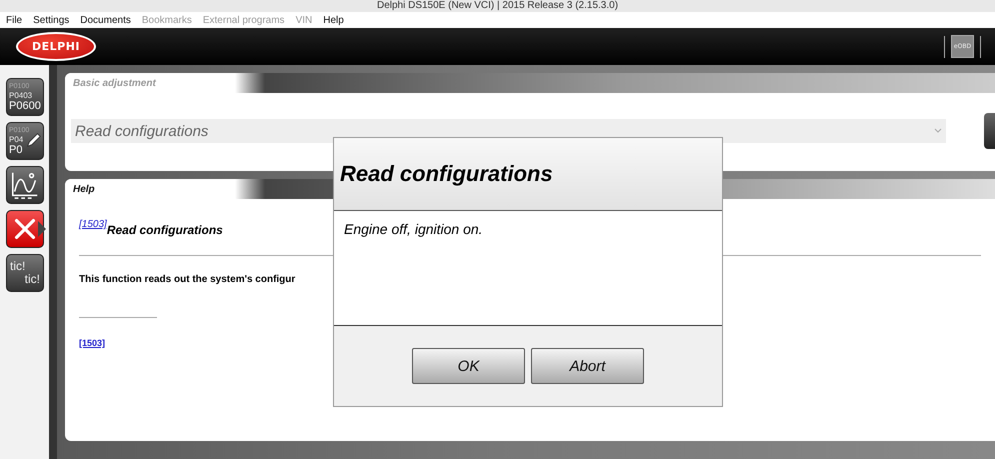  Describe the element at coordinates (14, 20) in the screenshot. I see `menu-item: File` at that location.